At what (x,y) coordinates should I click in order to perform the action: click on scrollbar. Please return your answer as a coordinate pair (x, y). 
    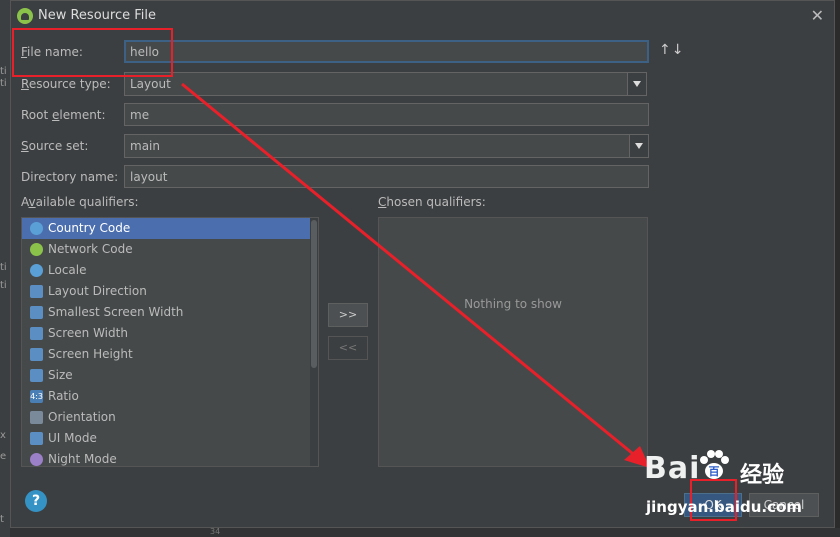
    Looking at the image, I should click on (314, 342).